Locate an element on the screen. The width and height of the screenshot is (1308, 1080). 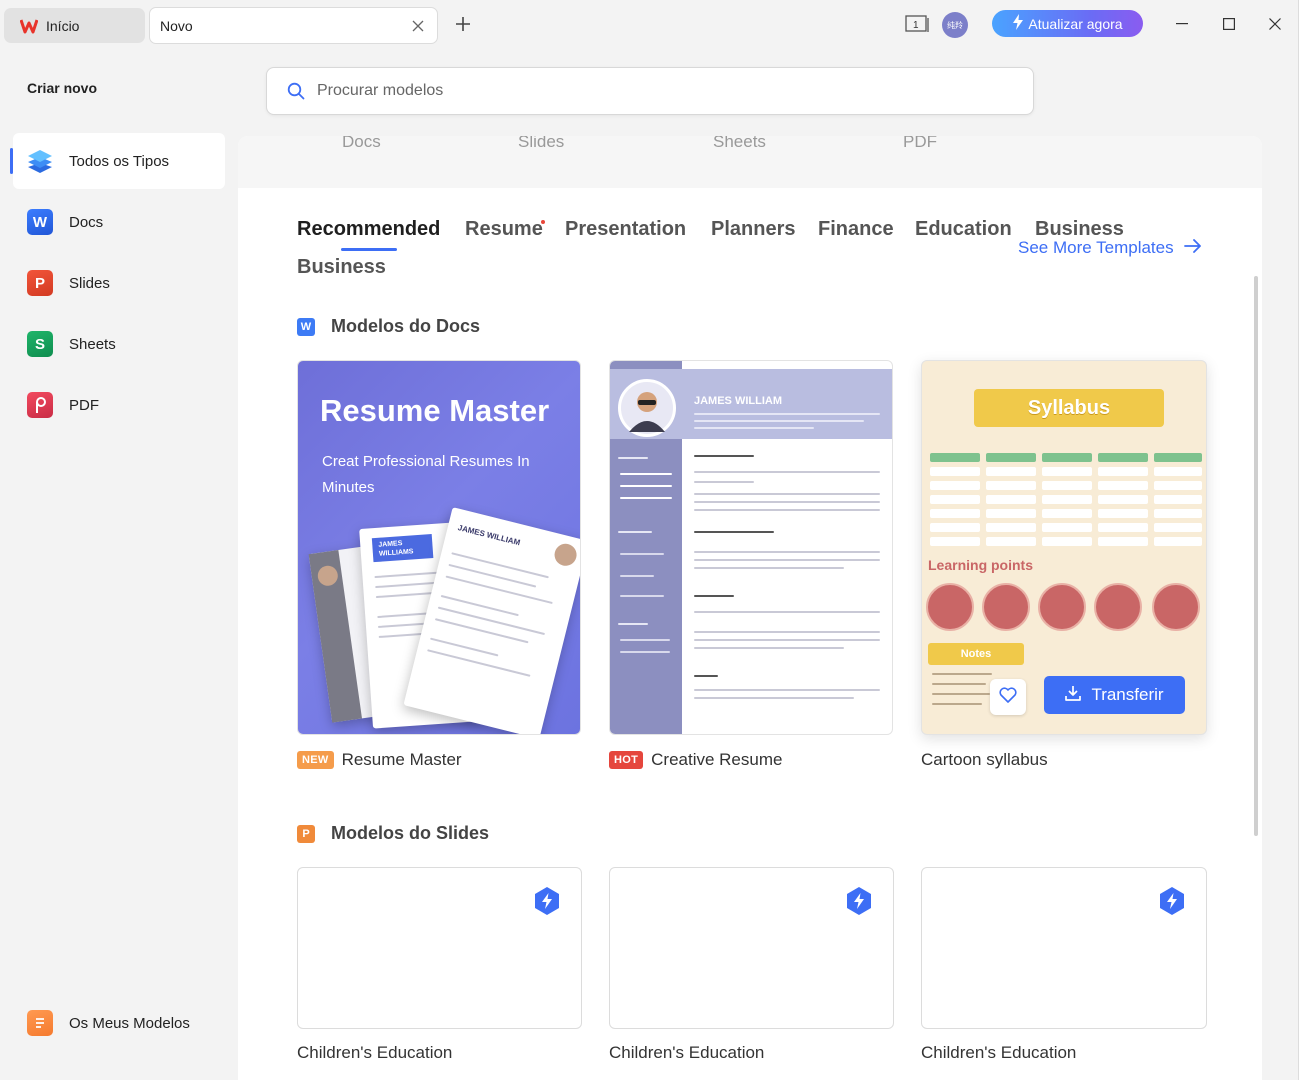
tab-education: Education is located at coordinates (963, 229).